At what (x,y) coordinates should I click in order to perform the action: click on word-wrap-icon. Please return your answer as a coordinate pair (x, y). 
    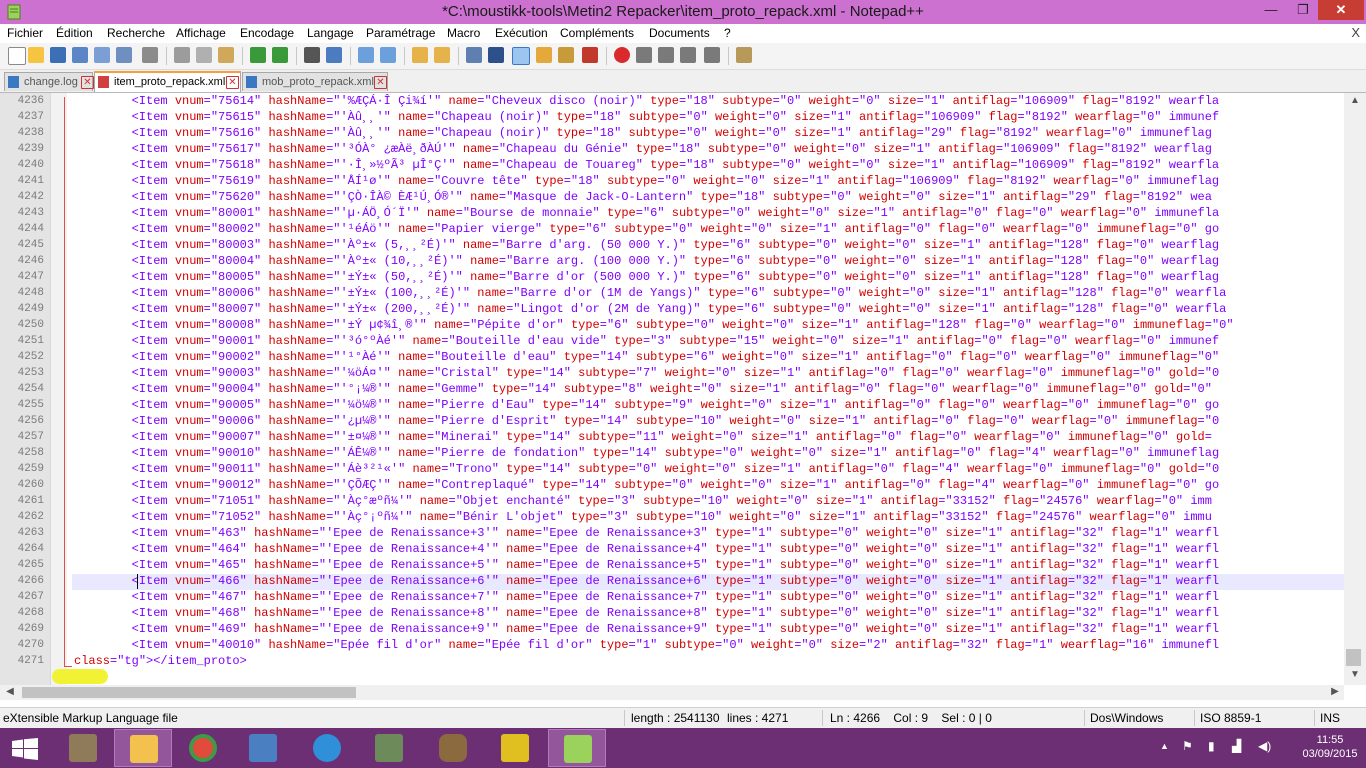
    Looking at the image, I should click on (474, 55).